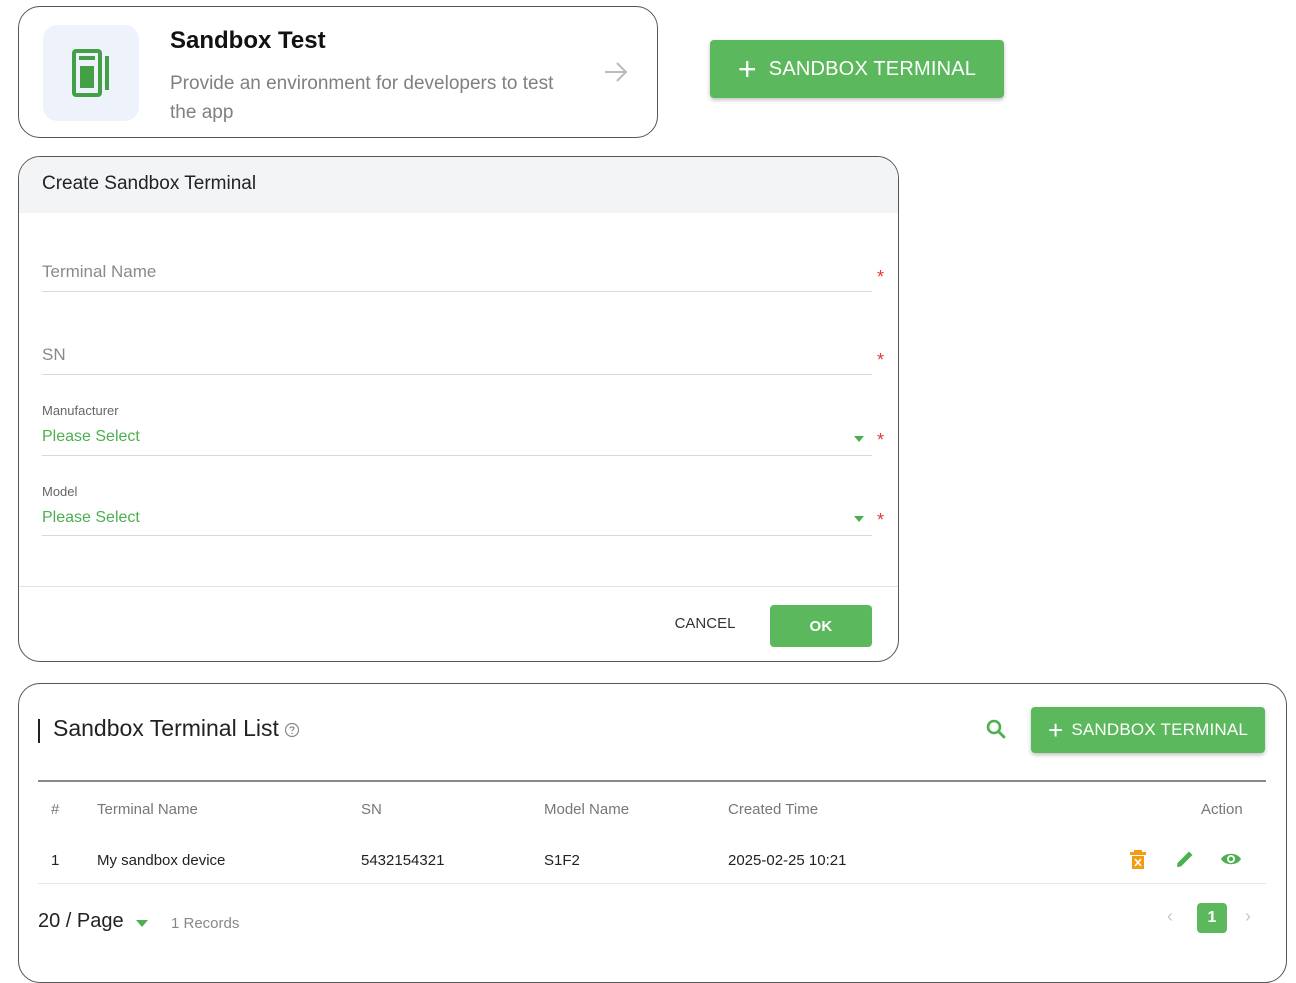  Describe the element at coordinates (463, 357) in the screenshot. I see `sn-field: SN *` at that location.